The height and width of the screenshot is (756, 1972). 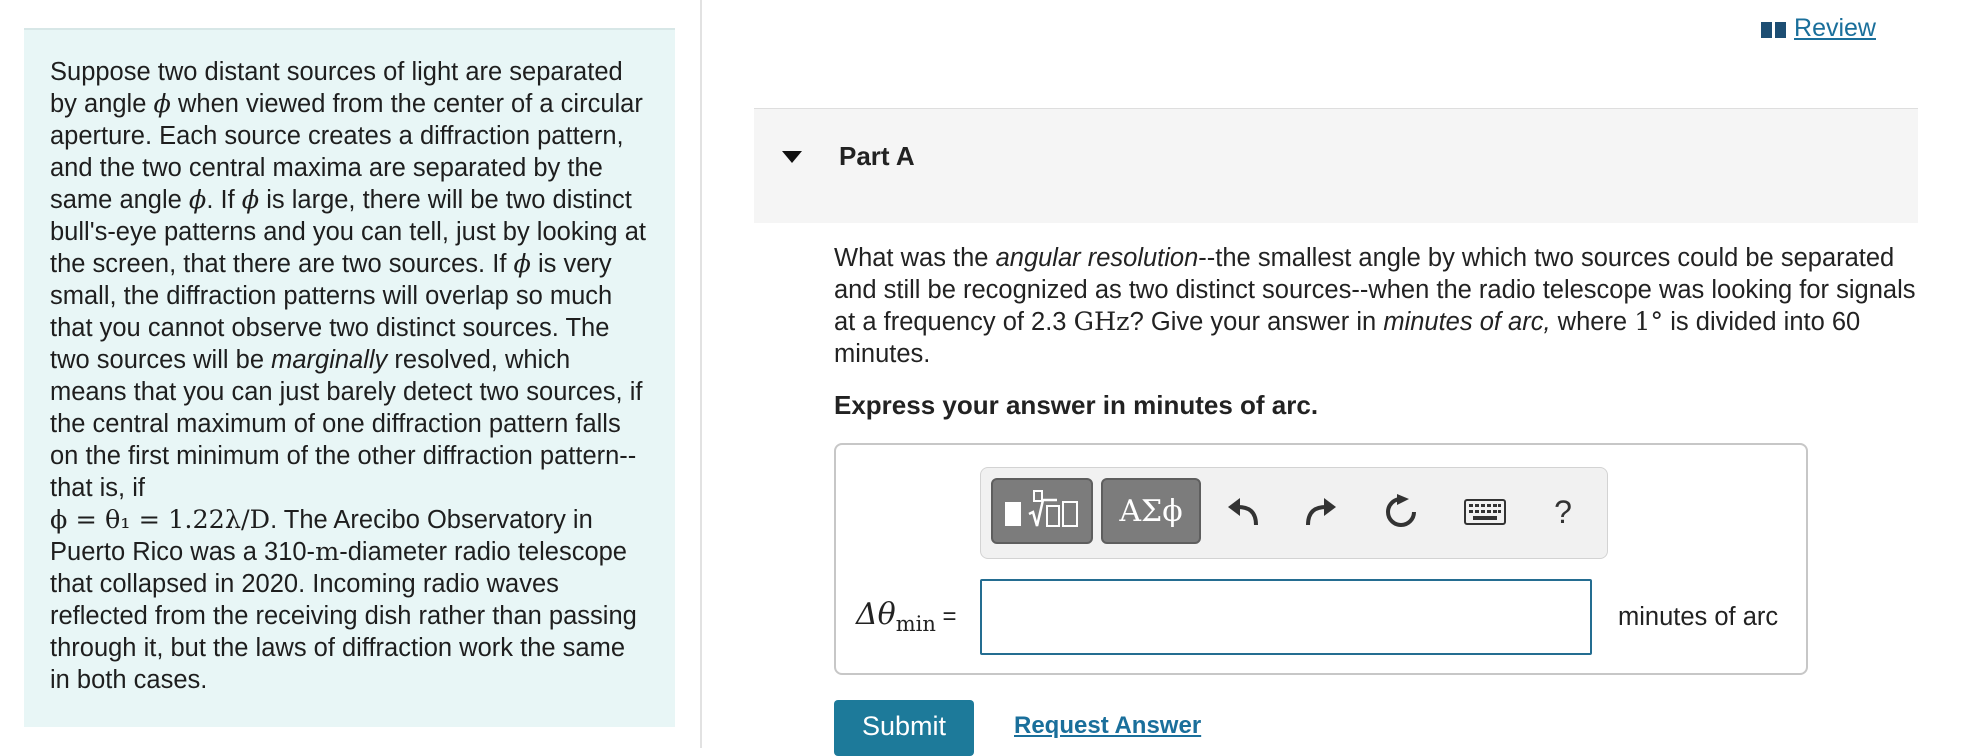 I want to click on keyboard-icon, so click(x=1485, y=512).